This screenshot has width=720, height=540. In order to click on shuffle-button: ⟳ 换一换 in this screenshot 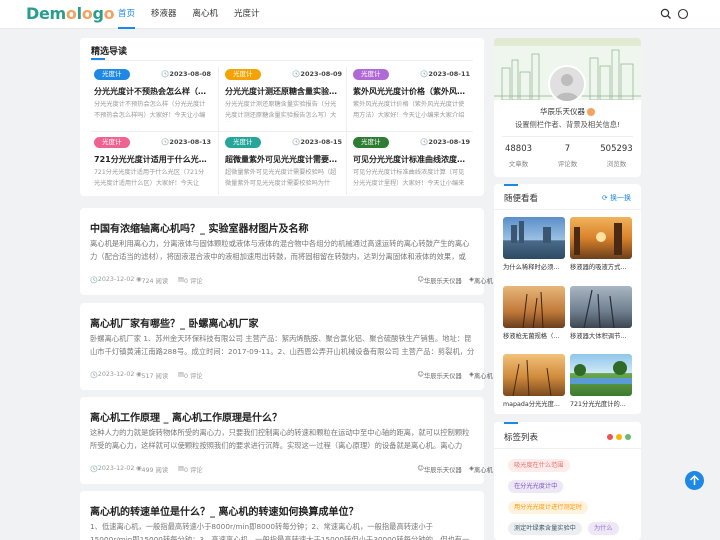, I will do `click(616, 198)`.